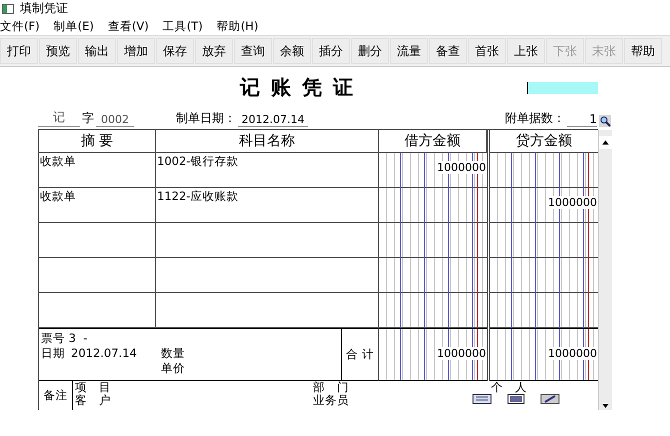 This screenshot has width=670, height=436. What do you see at coordinates (173, 368) in the screenshot?
I see `price-label: 单价` at bounding box center [173, 368].